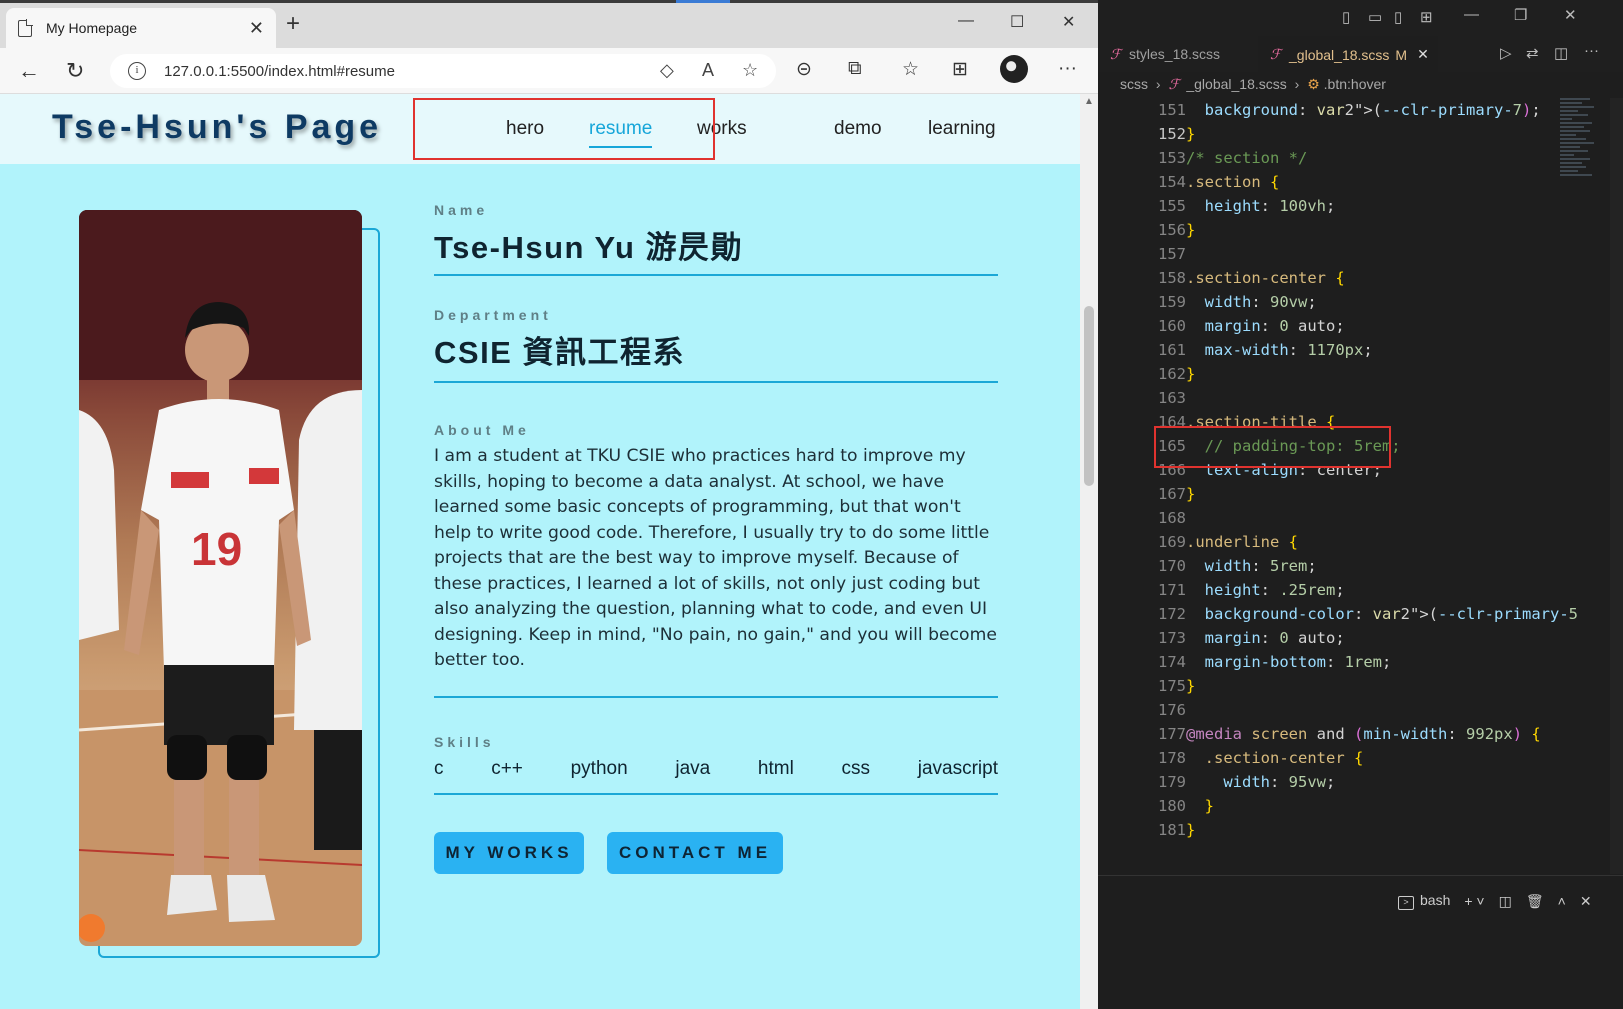 This screenshot has height=1009, width=1623. I want to click on code-line: 181}, so click(1328, 830).